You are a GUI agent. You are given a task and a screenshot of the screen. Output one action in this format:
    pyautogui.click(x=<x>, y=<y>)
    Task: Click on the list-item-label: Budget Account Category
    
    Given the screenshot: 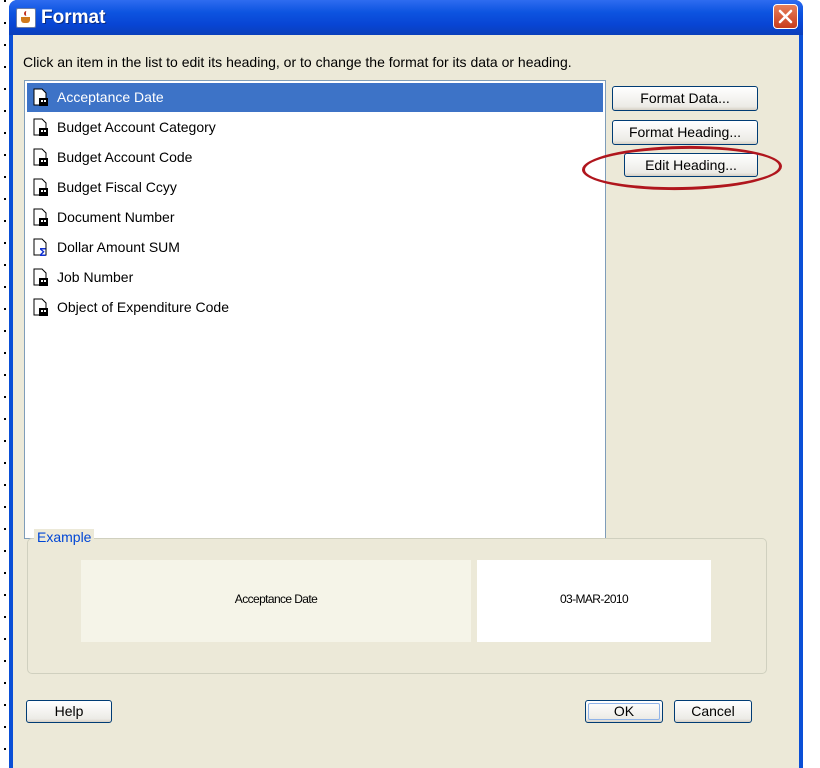 What is the action you would take?
    pyautogui.click(x=136, y=127)
    